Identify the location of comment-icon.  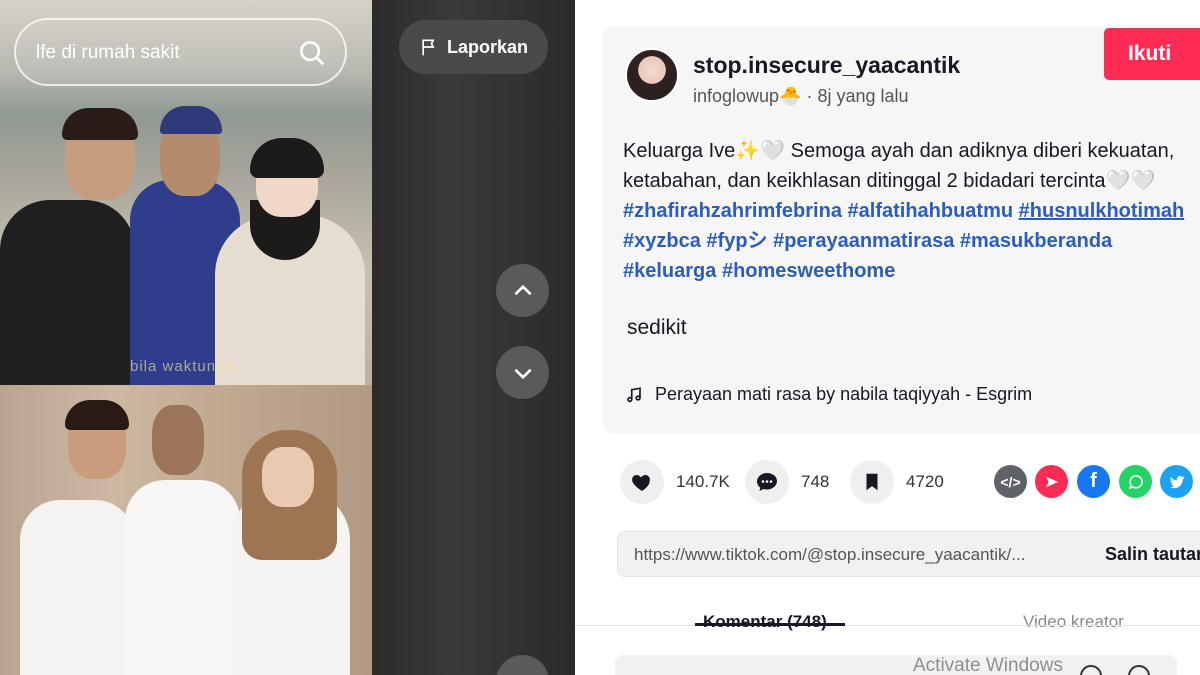
(767, 482).